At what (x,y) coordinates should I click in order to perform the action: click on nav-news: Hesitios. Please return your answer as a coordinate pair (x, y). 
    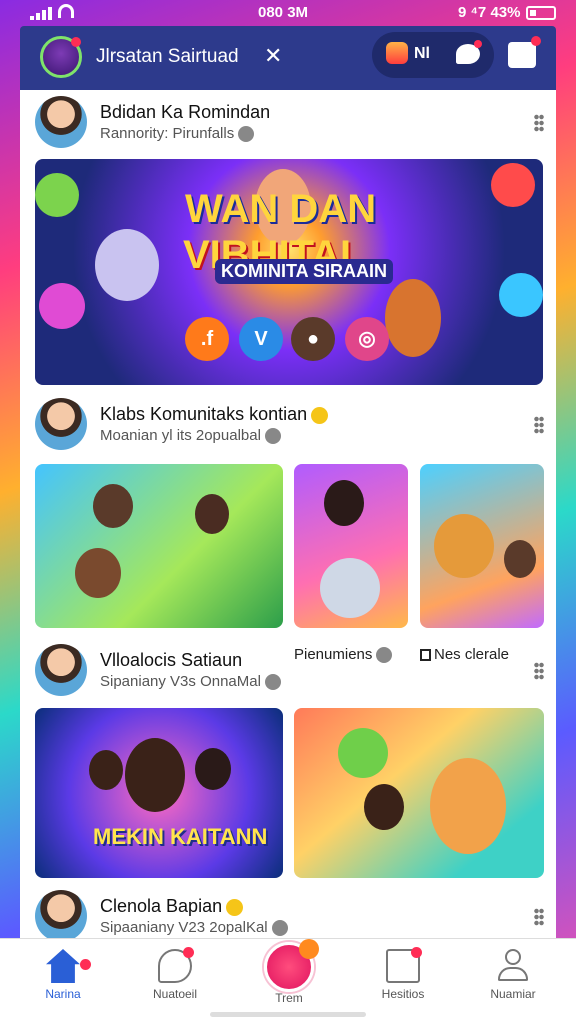
    Looking at the image, I should click on (403, 974).